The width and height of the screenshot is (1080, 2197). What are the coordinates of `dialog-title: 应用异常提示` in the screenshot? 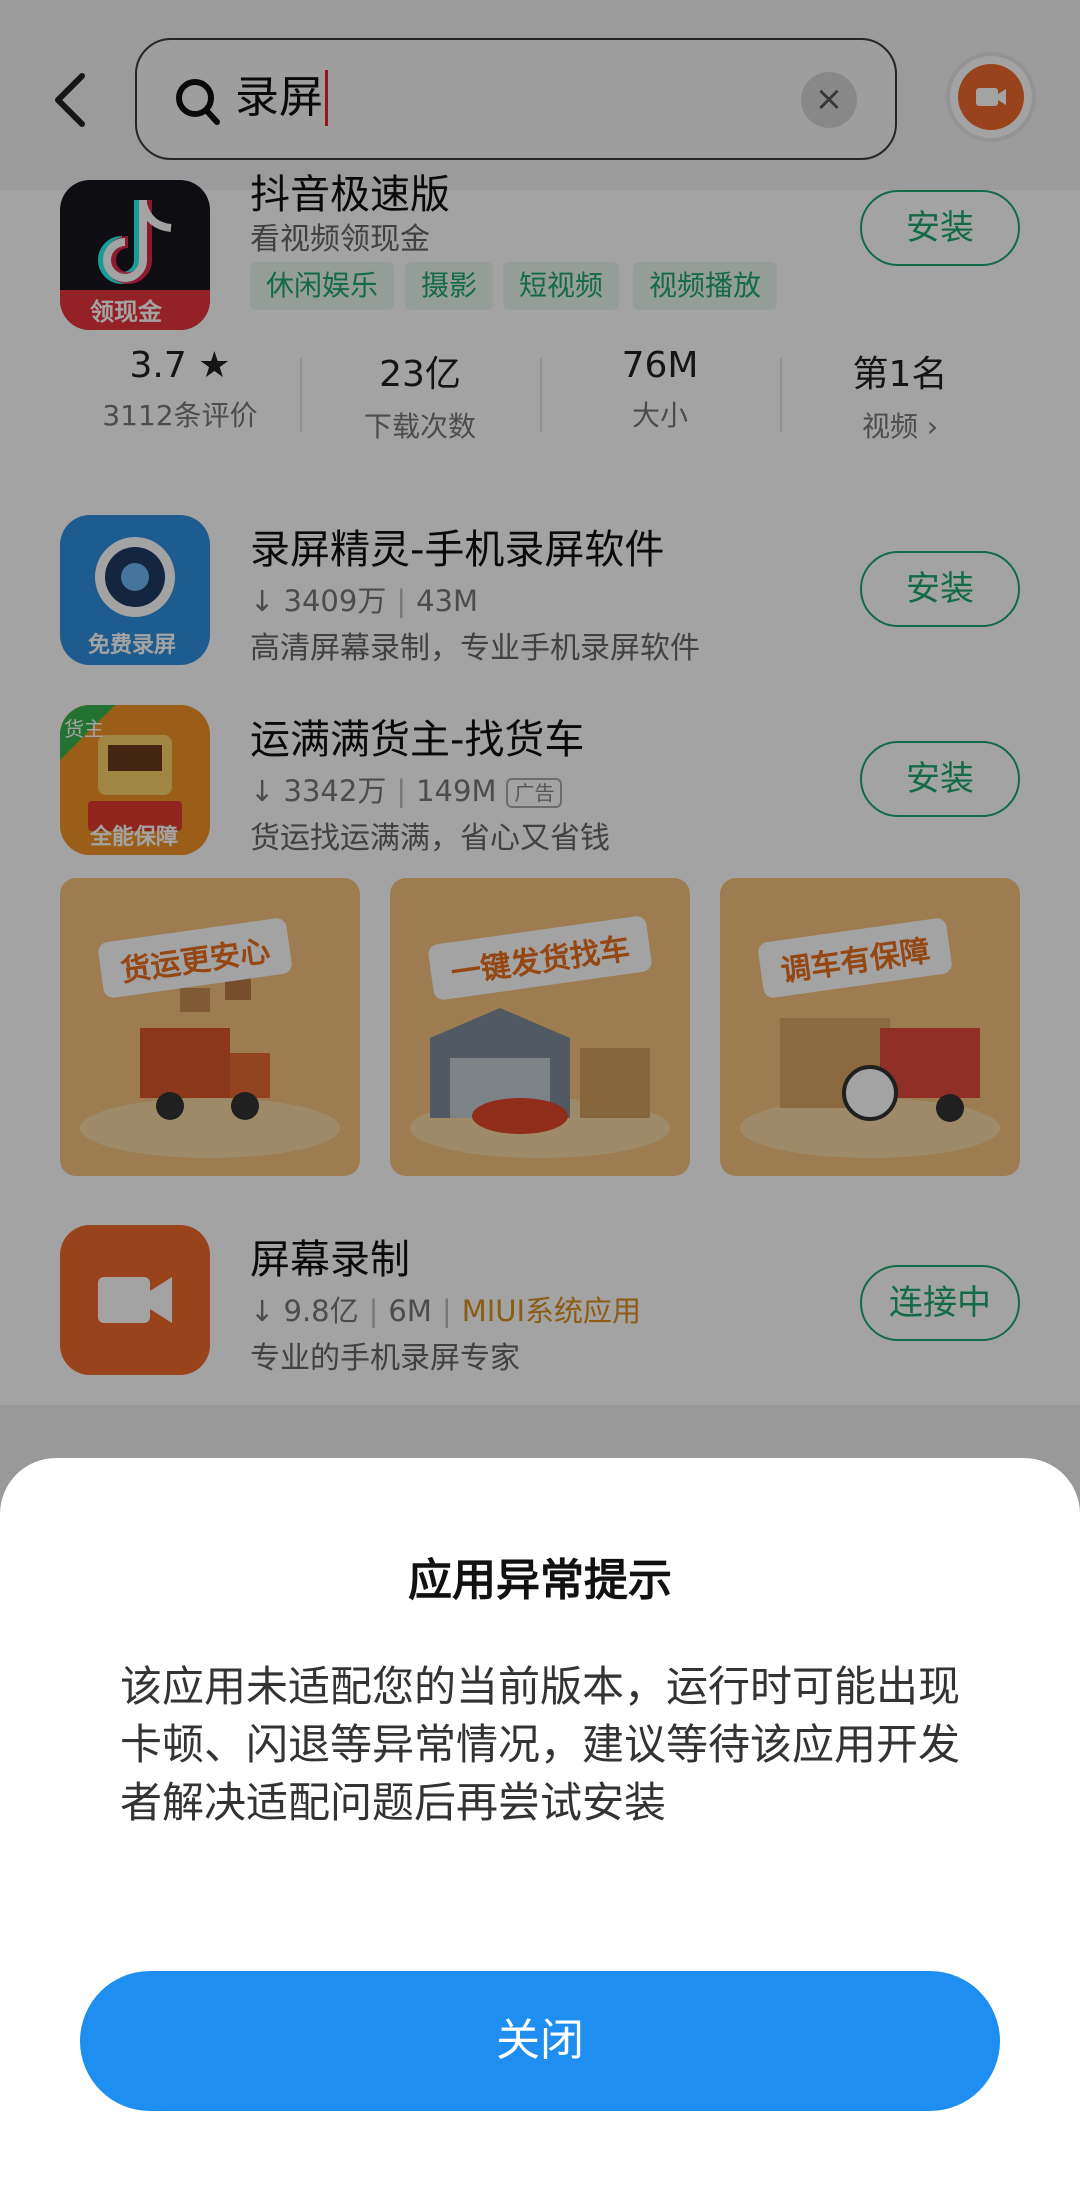 It's located at (540, 1580).